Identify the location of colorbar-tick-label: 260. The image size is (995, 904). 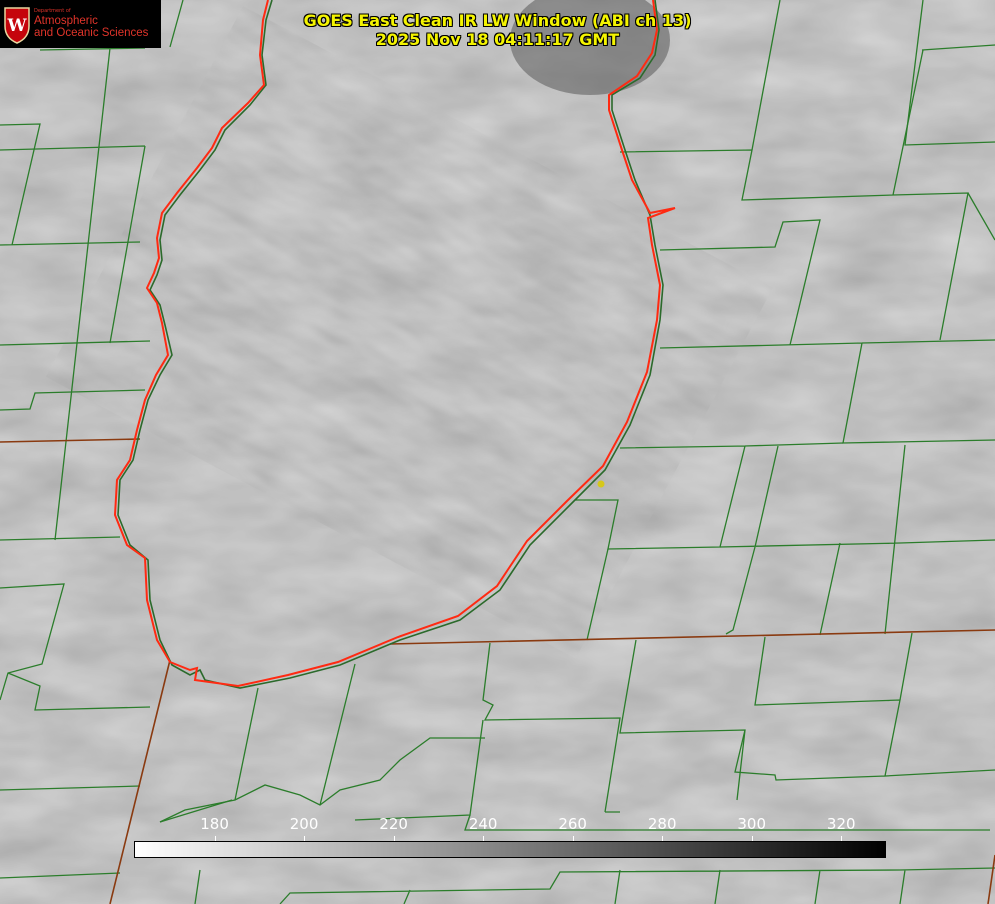
(572, 824).